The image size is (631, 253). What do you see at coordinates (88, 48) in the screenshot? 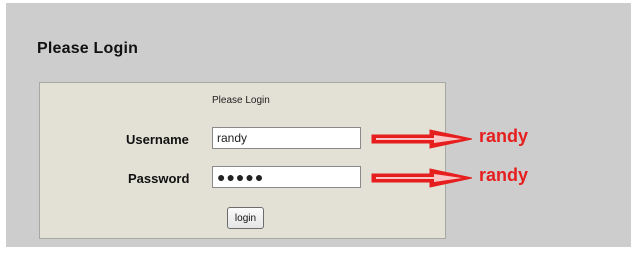
I see `page-title: Please Login` at bounding box center [88, 48].